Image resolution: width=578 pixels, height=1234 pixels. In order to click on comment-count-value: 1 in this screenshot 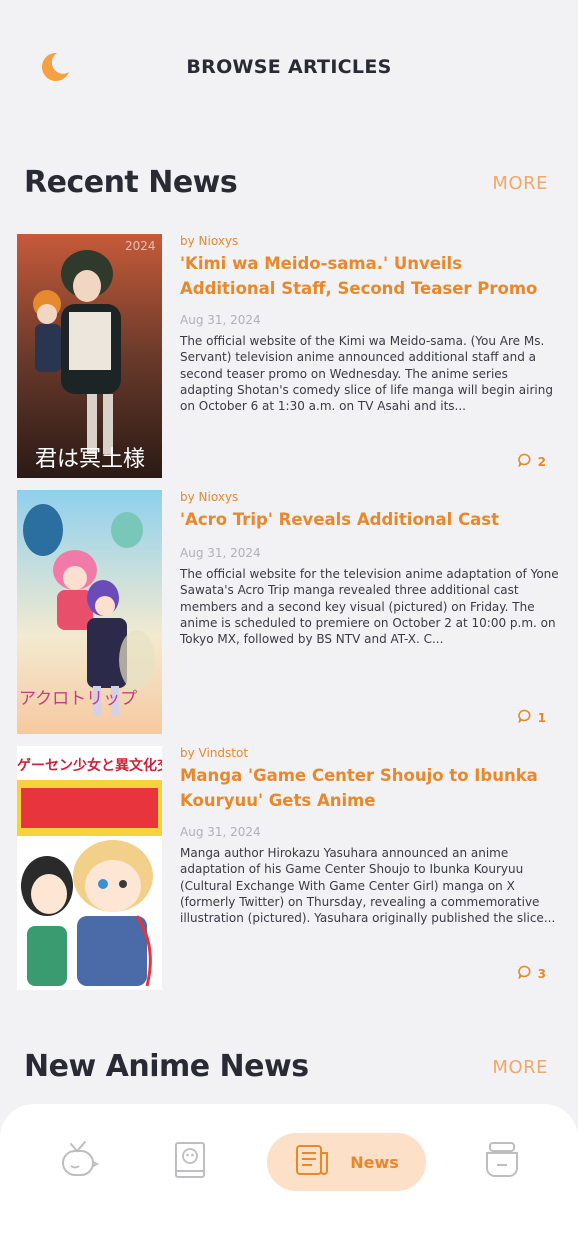, I will do `click(541, 717)`.